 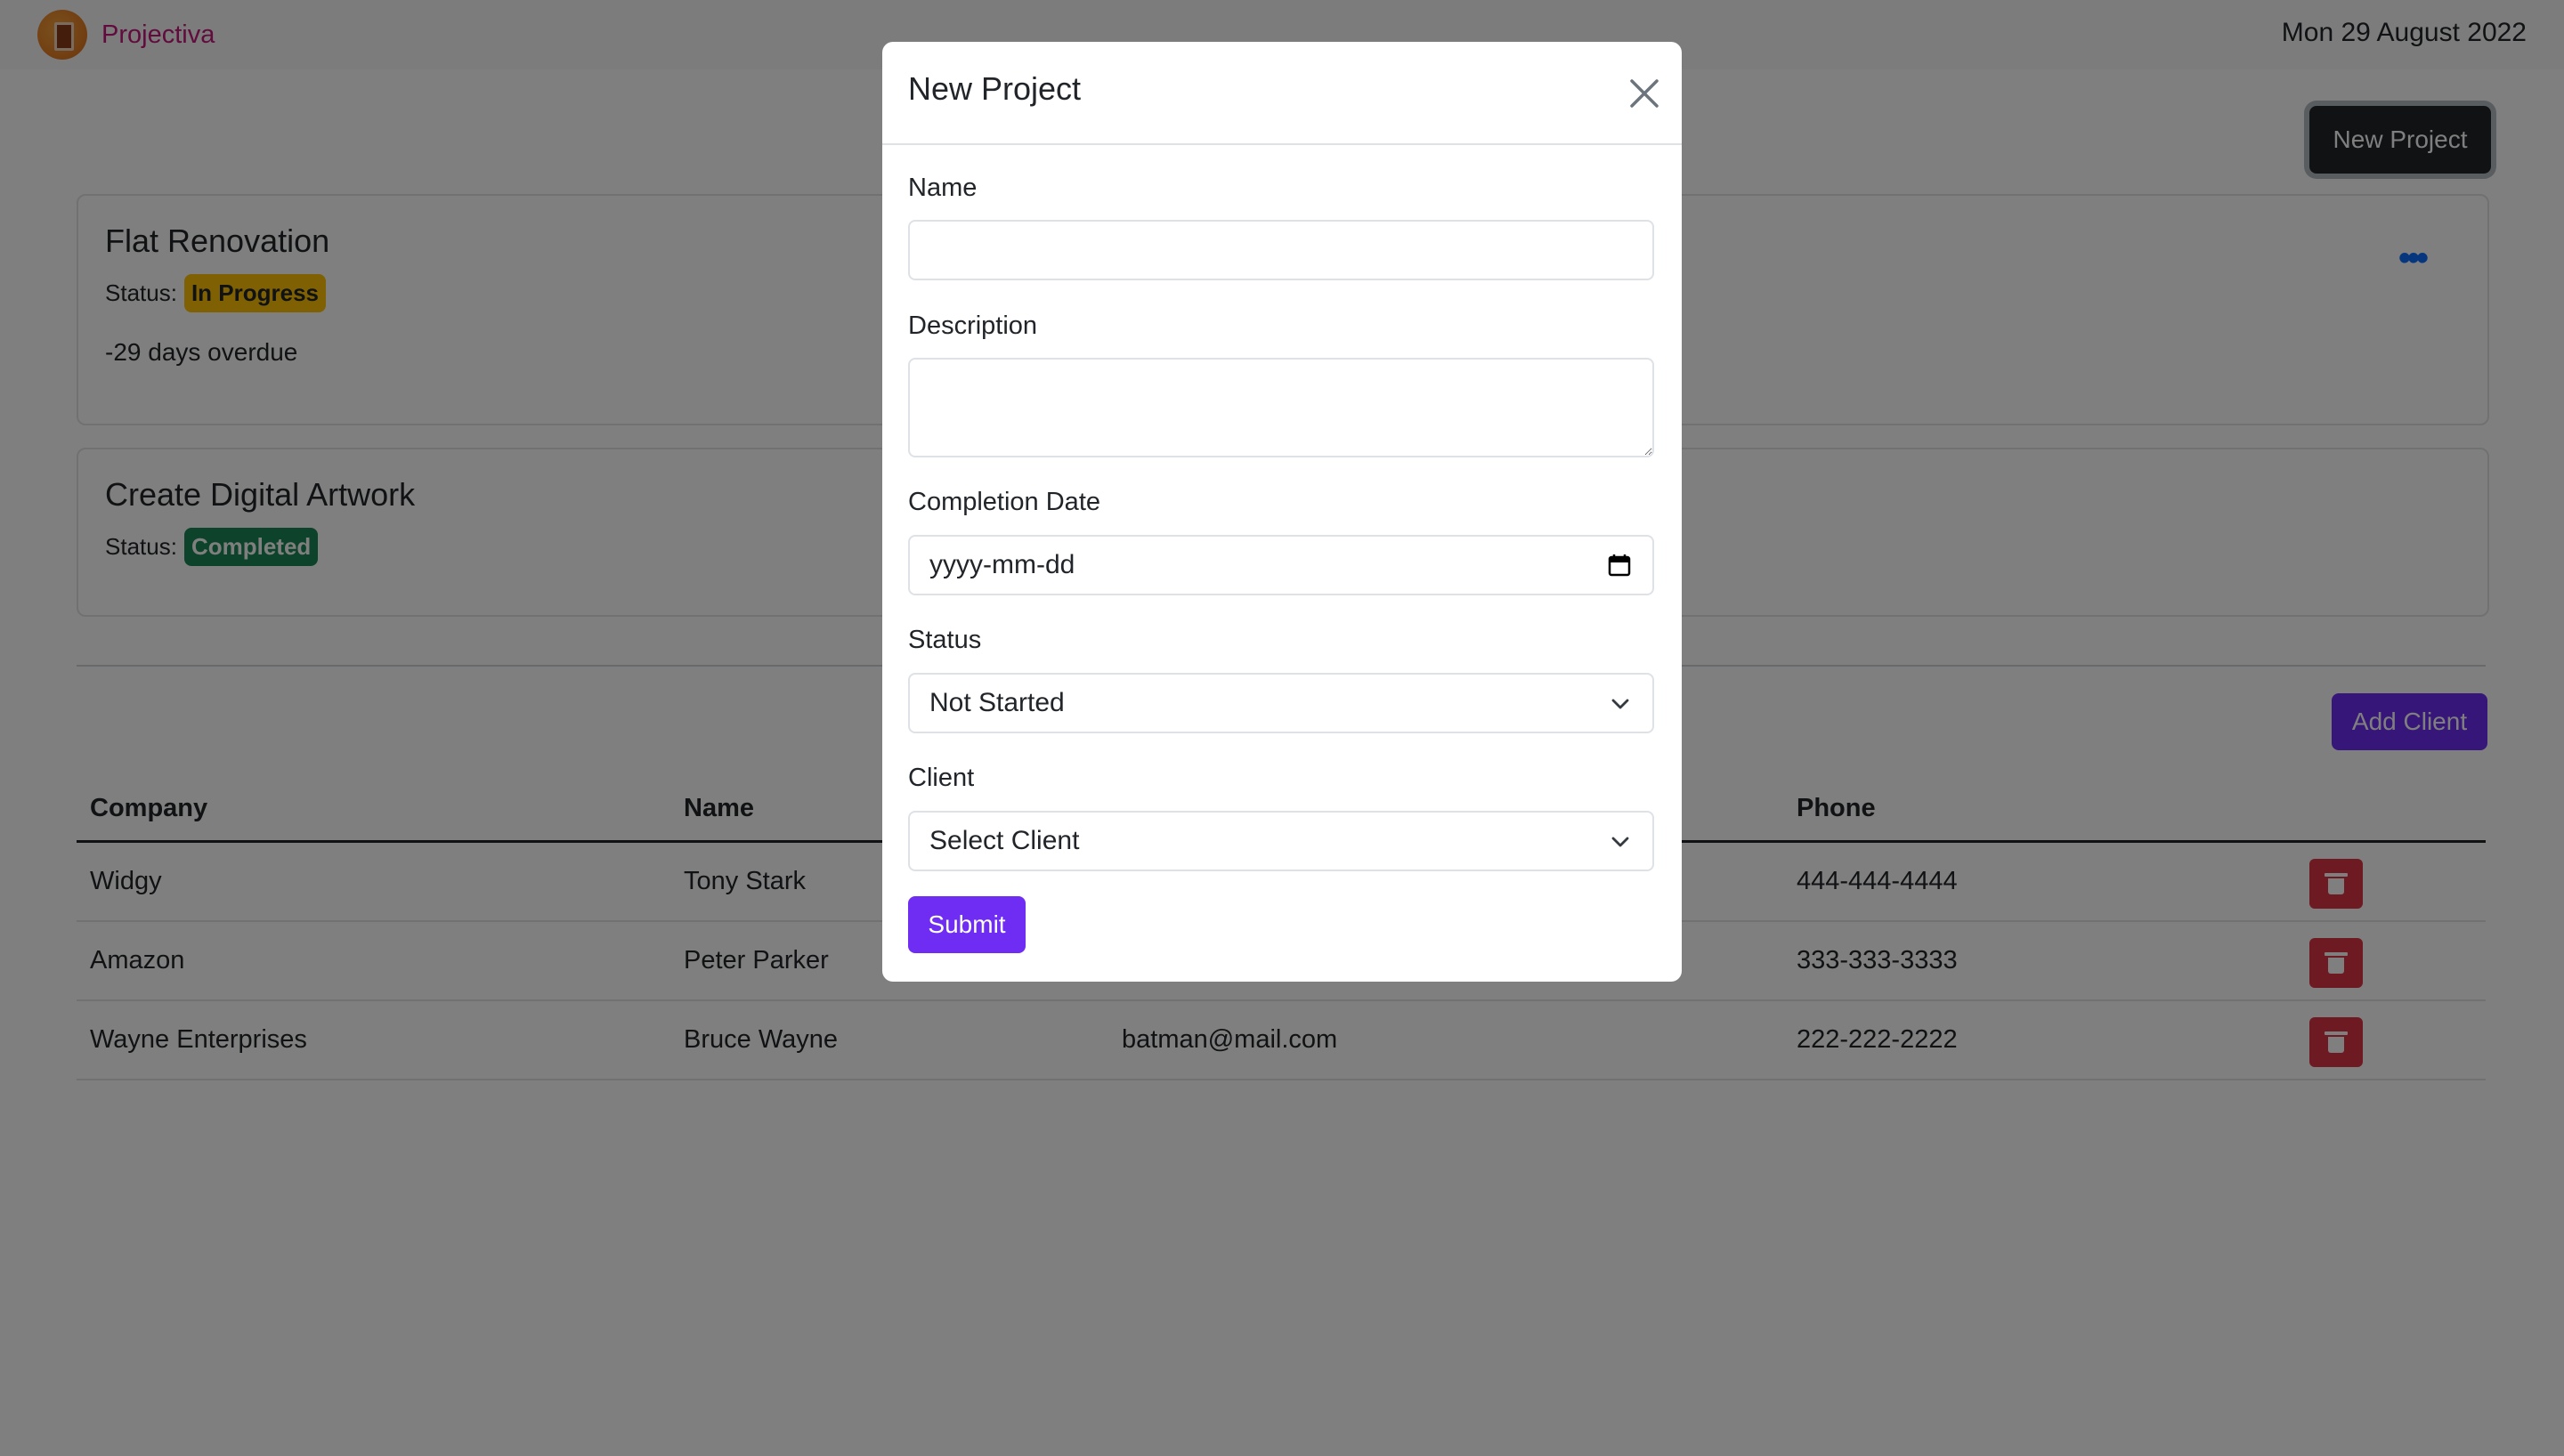 I want to click on name-input, so click(x=1281, y=250).